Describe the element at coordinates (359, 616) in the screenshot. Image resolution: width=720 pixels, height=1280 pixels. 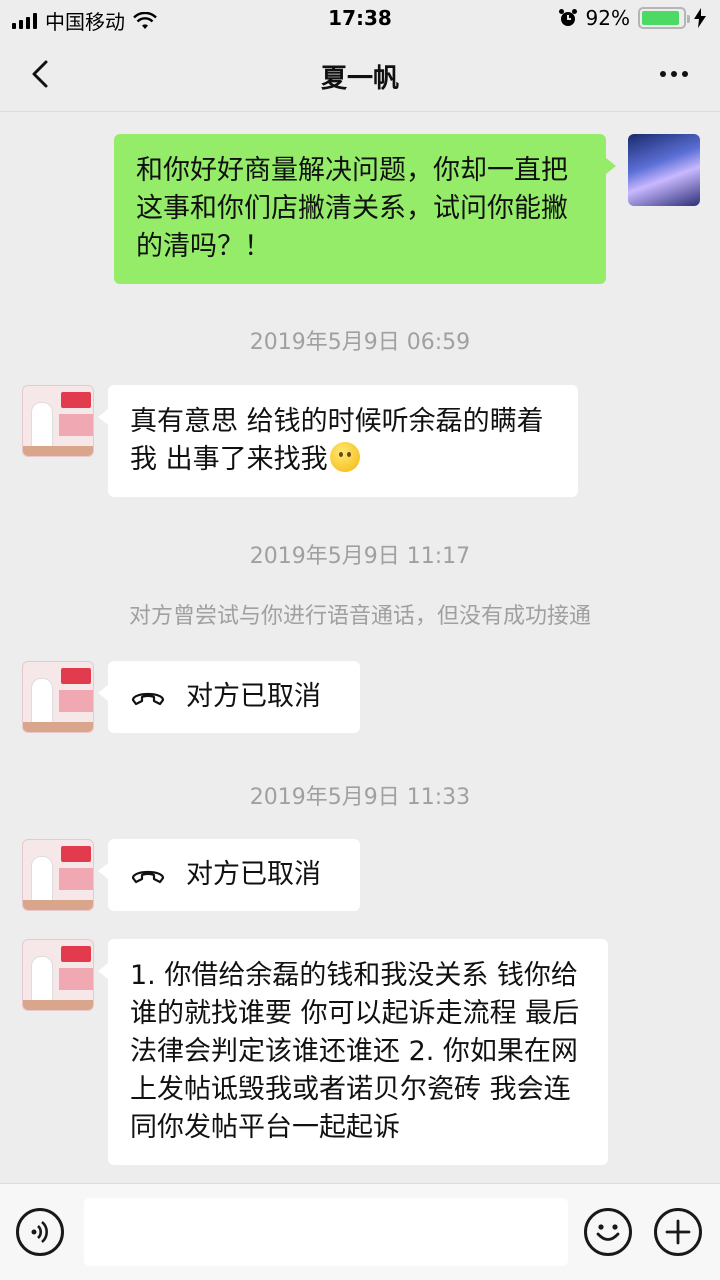
I see `system-notice: 对方曾尝试与你进行语音通话，但没有成功接通` at that location.